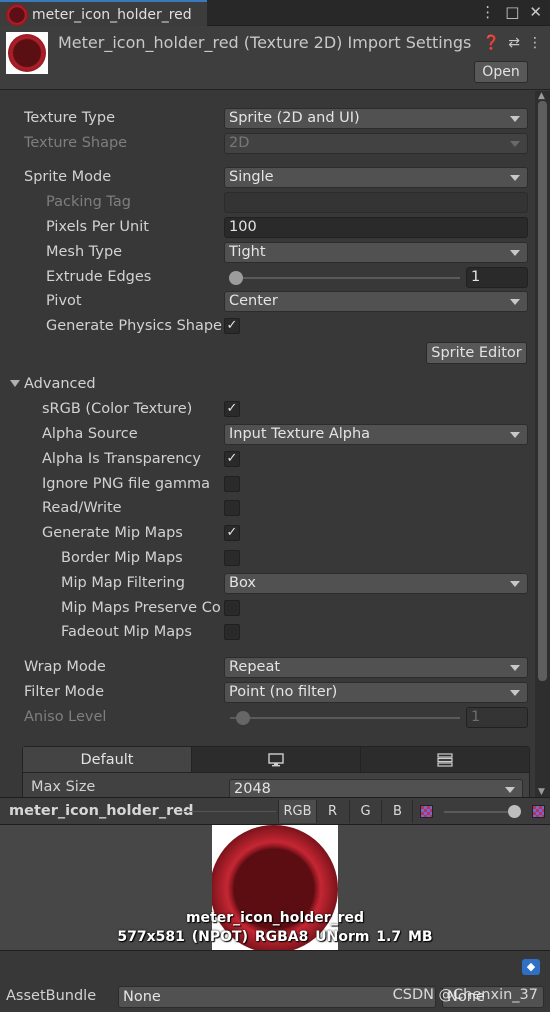  Describe the element at coordinates (63, 787) in the screenshot. I see `max-size-label: Max Size` at that location.